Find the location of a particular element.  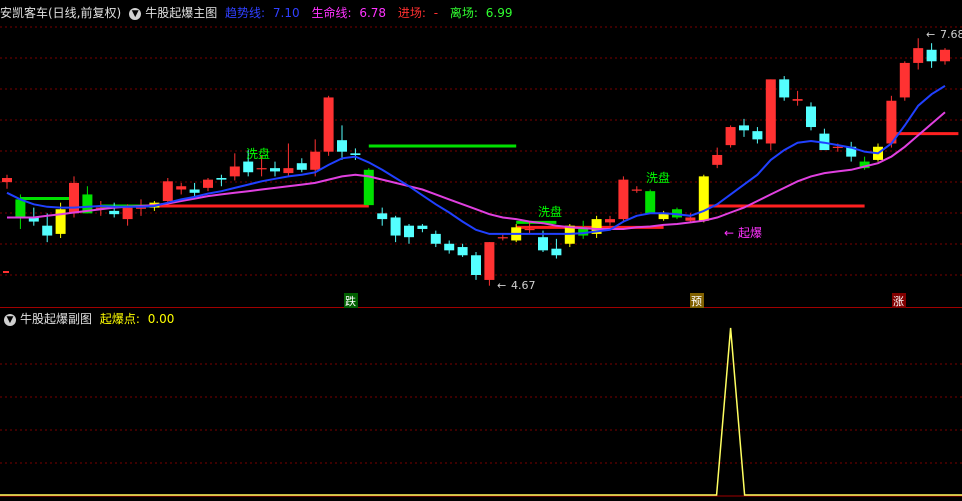

launch-label: 起爆 is located at coordinates (750, 233).